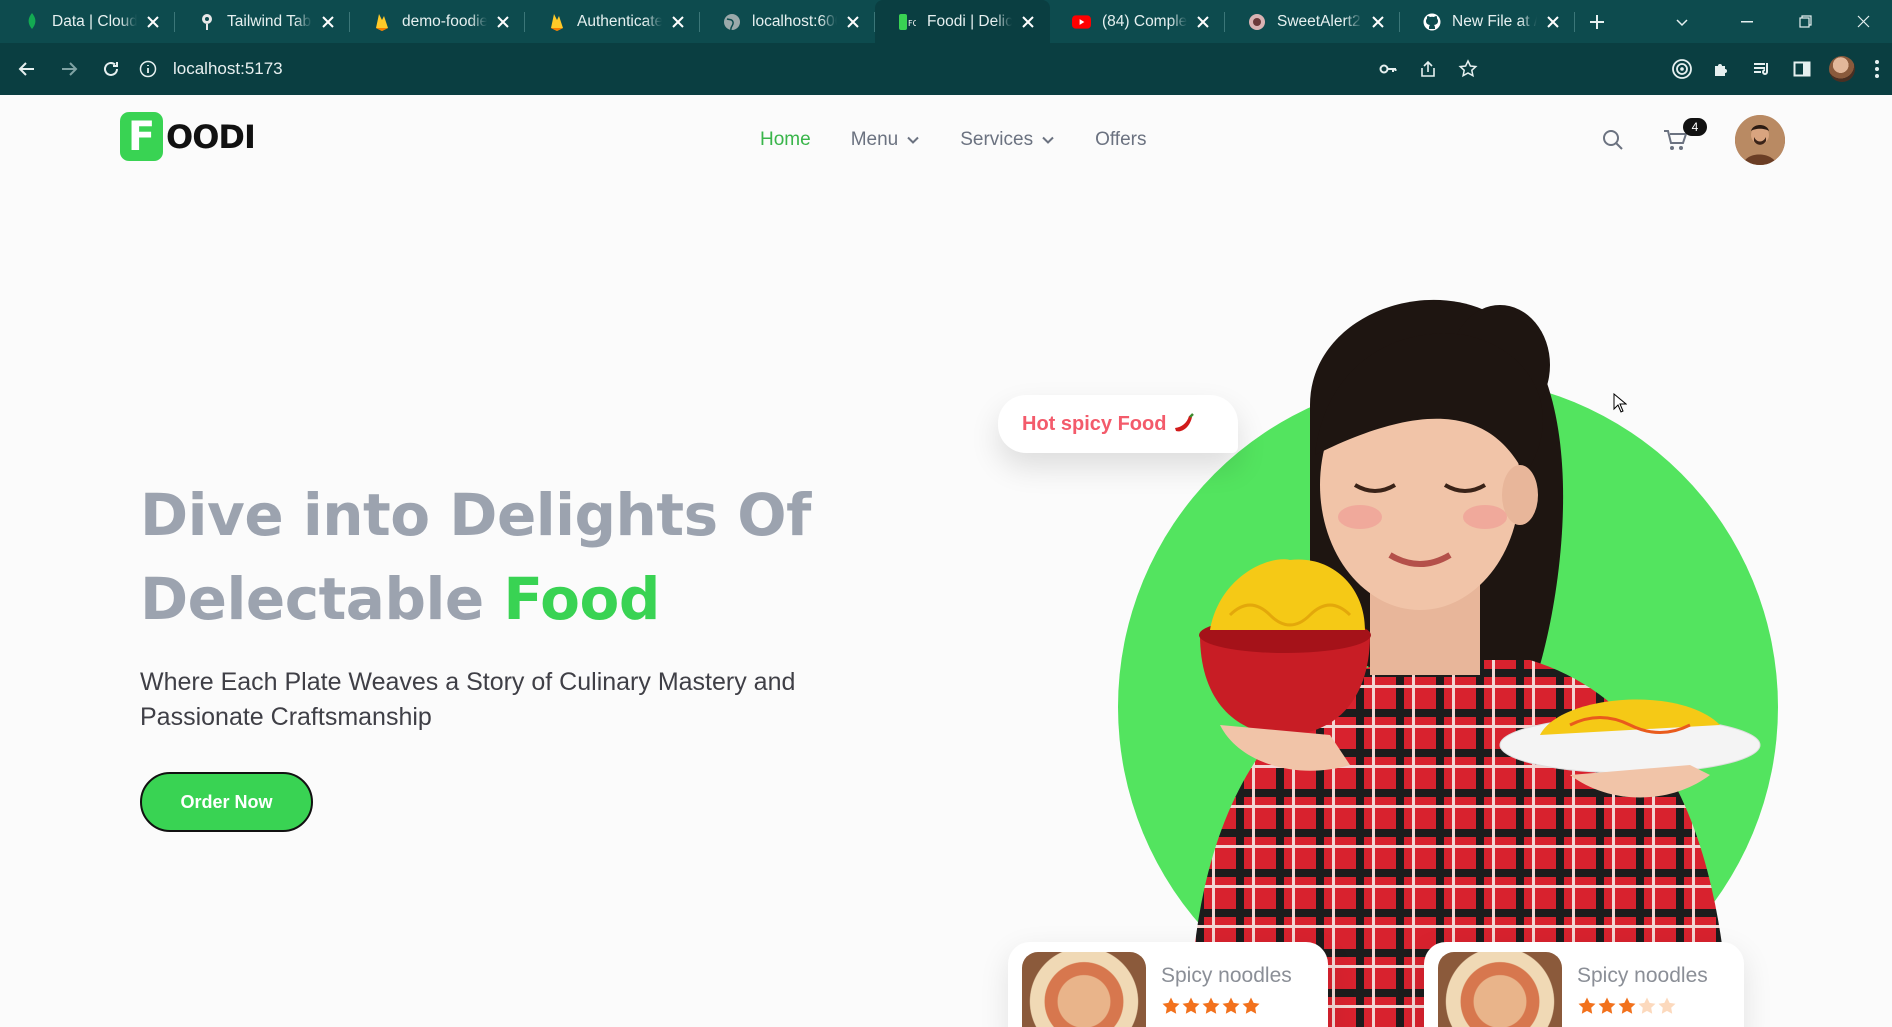 This screenshot has width=1892, height=1027. I want to click on tailwind-pin-icon, so click(206, 21).